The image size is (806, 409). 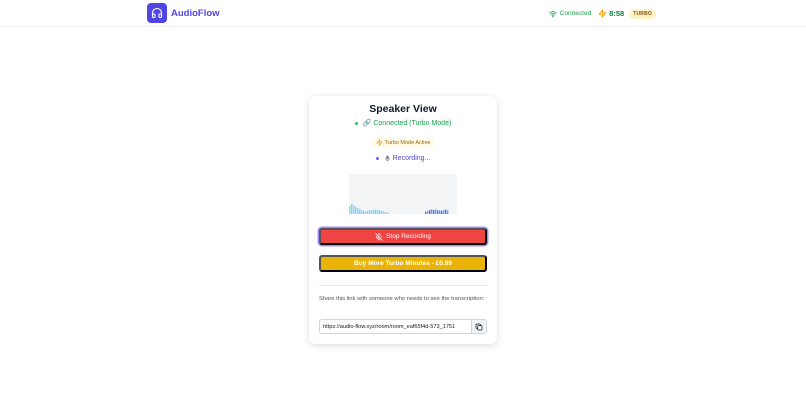 I want to click on recording-dot, so click(x=377, y=158).